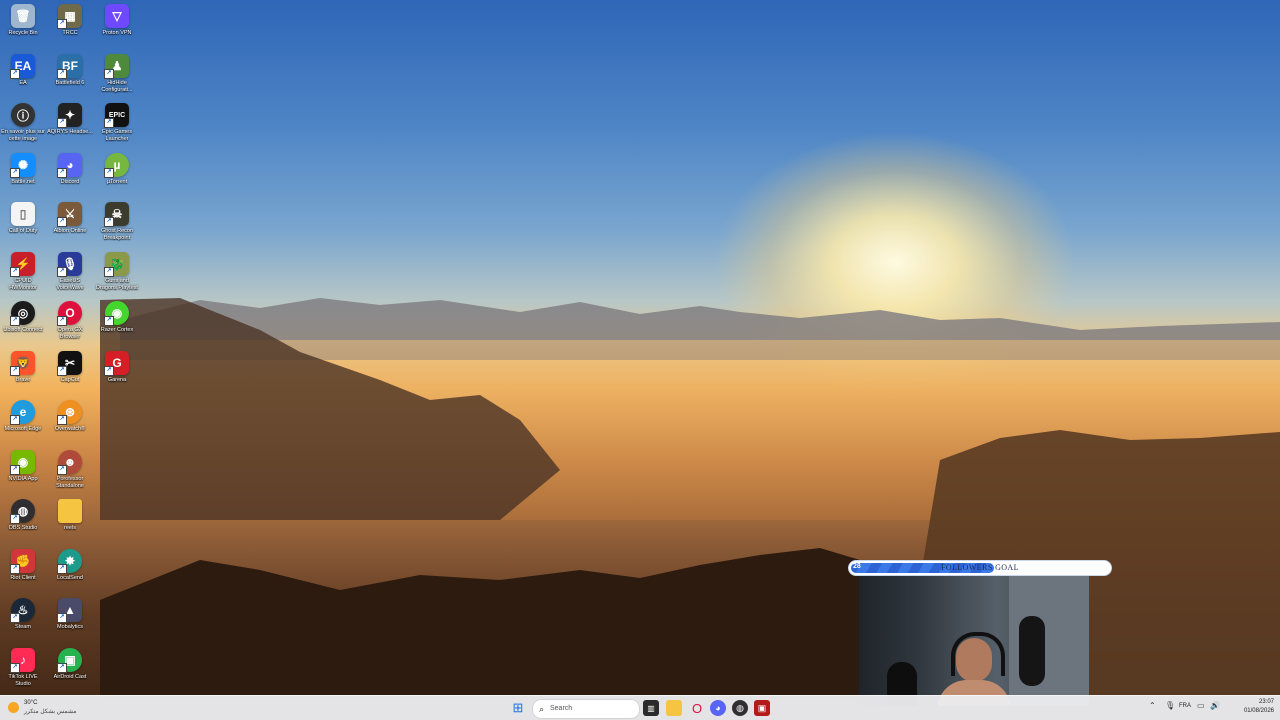 The width and height of the screenshot is (1280, 720). I want to click on weather-widget: 30°C مشمس بشكل متكرر, so click(43, 708).